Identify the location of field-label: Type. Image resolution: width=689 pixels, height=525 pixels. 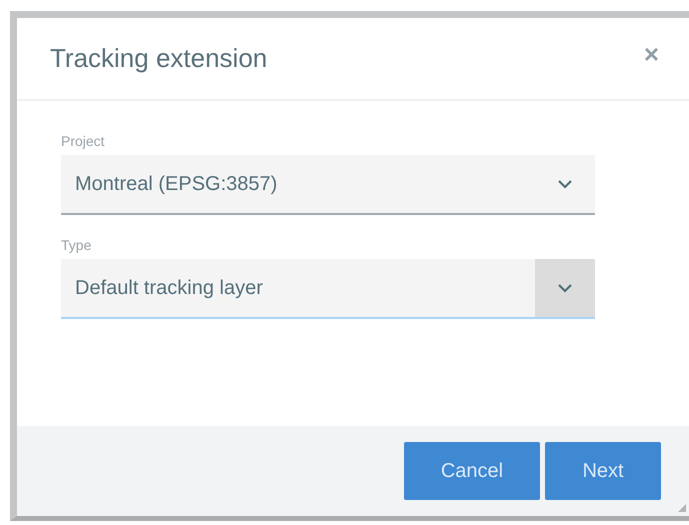
(76, 245).